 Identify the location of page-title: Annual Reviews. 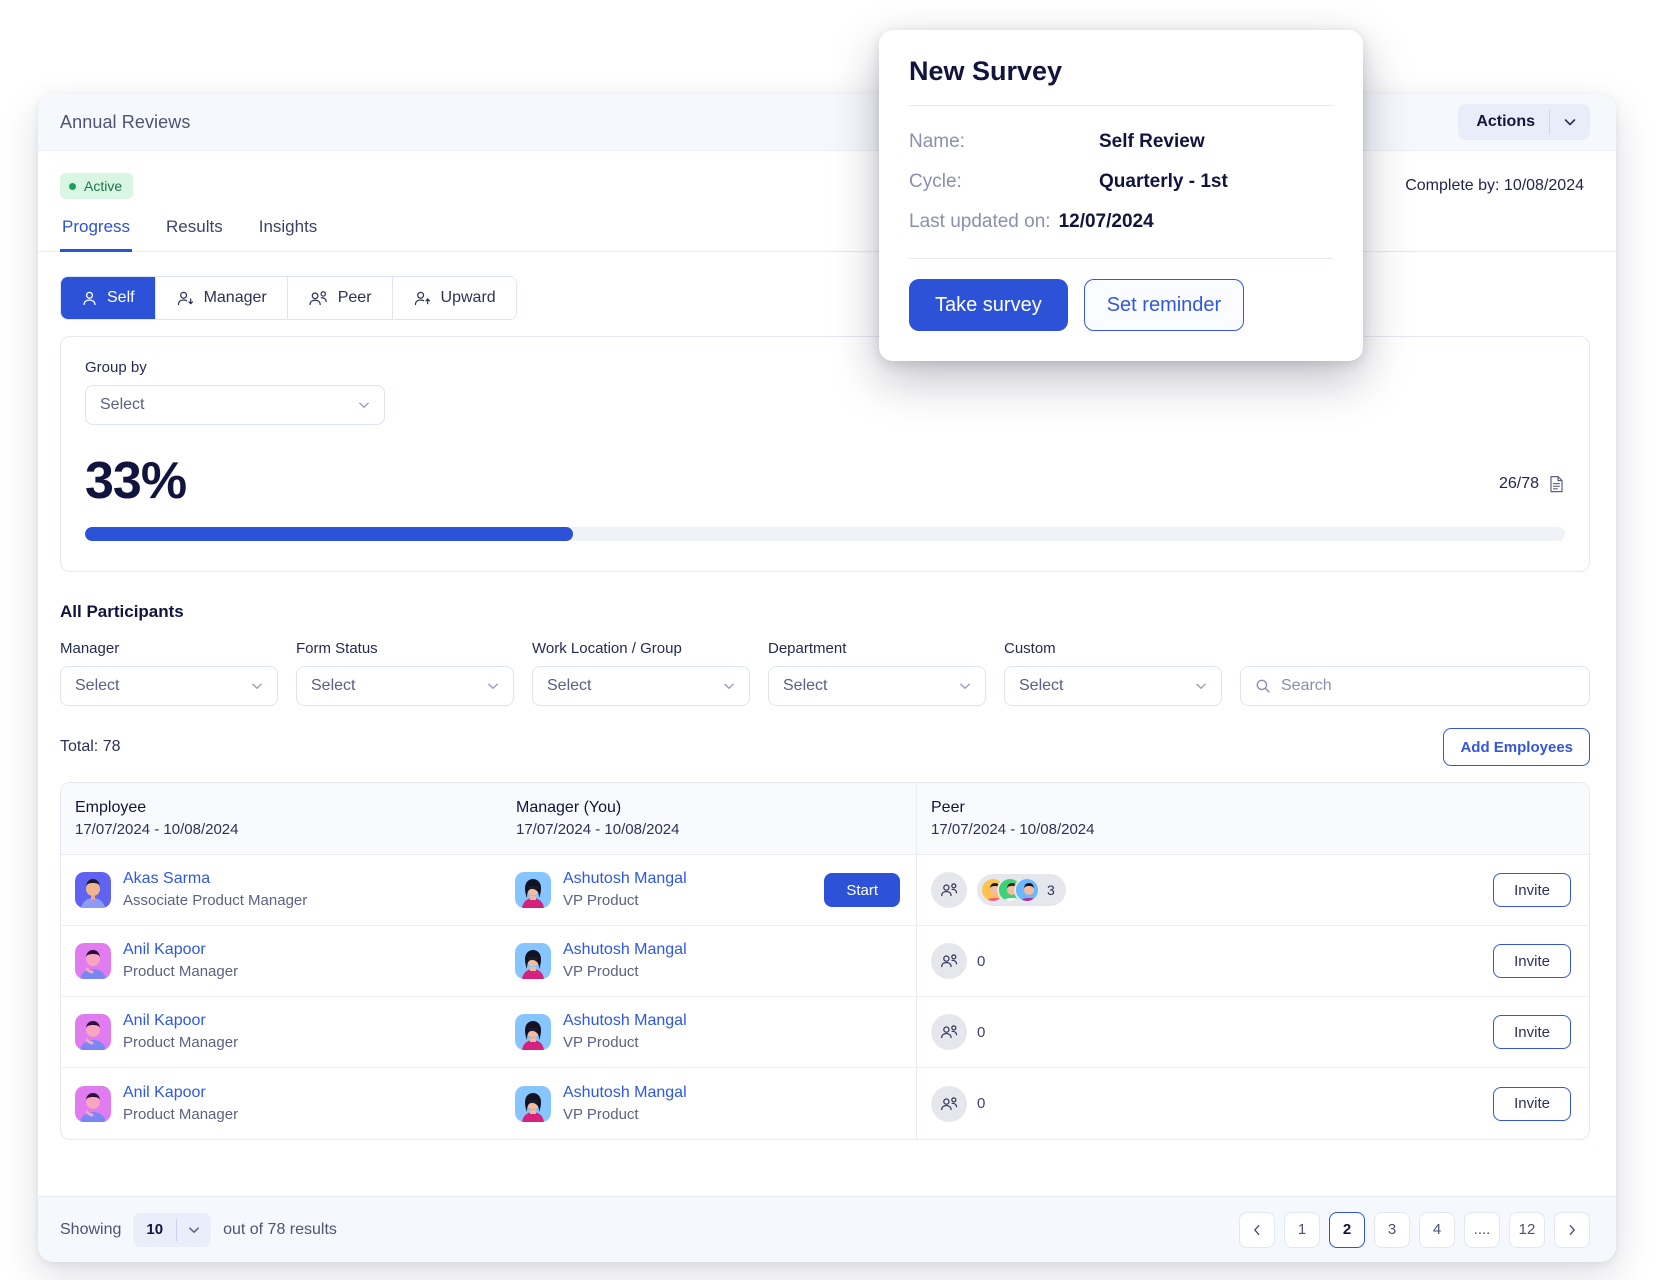
(125, 121).